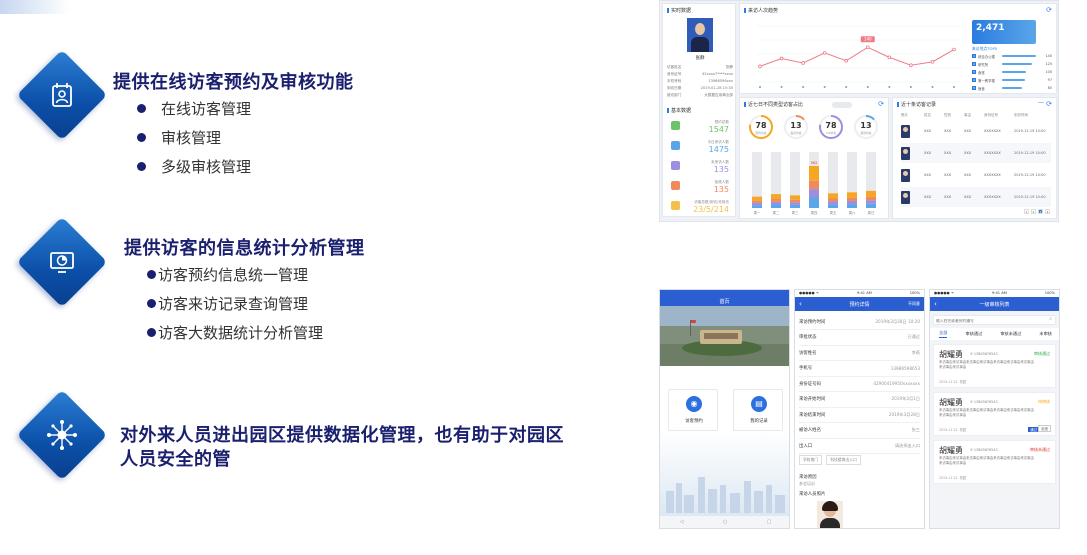 Image resolution: width=1087 pixels, height=555 pixels. Describe the element at coordinates (842, 105) in the screenshot. I see `toggle-switch` at that location.